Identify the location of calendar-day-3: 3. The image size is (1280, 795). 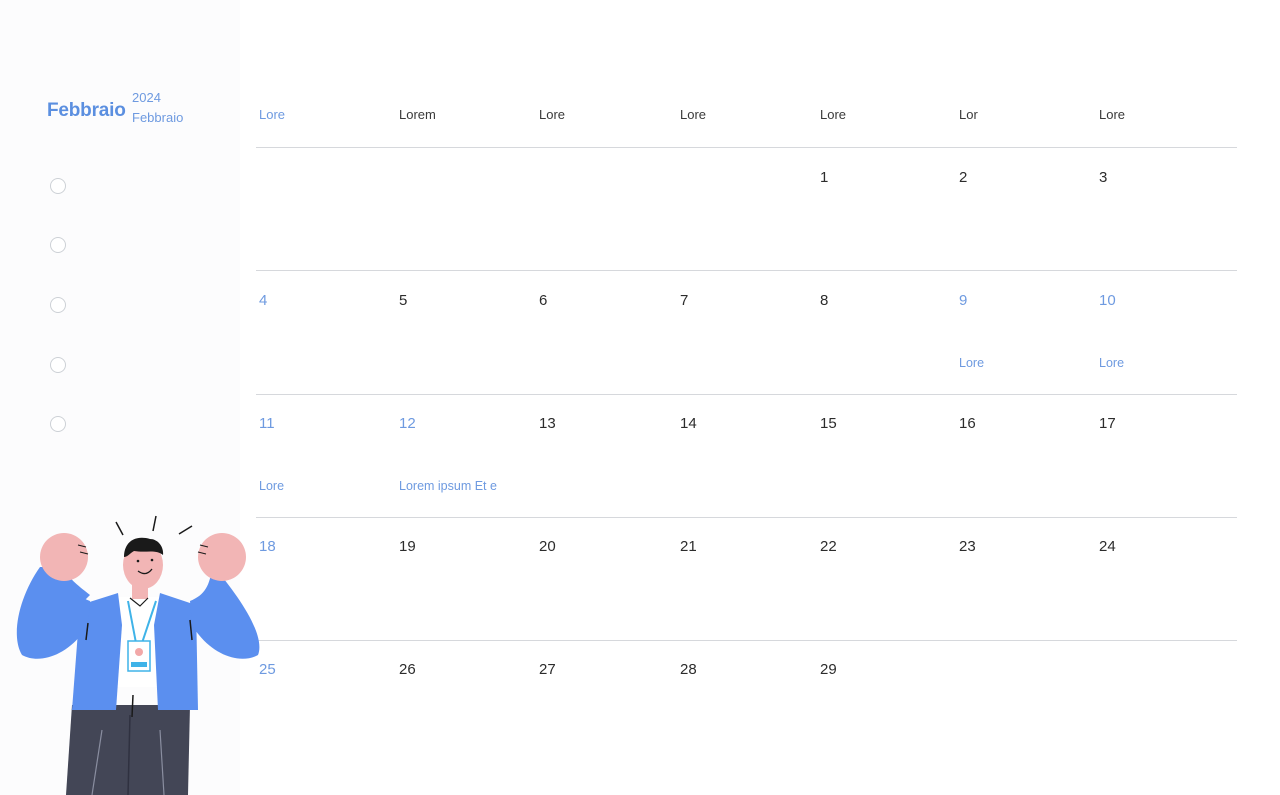
(1103, 177).